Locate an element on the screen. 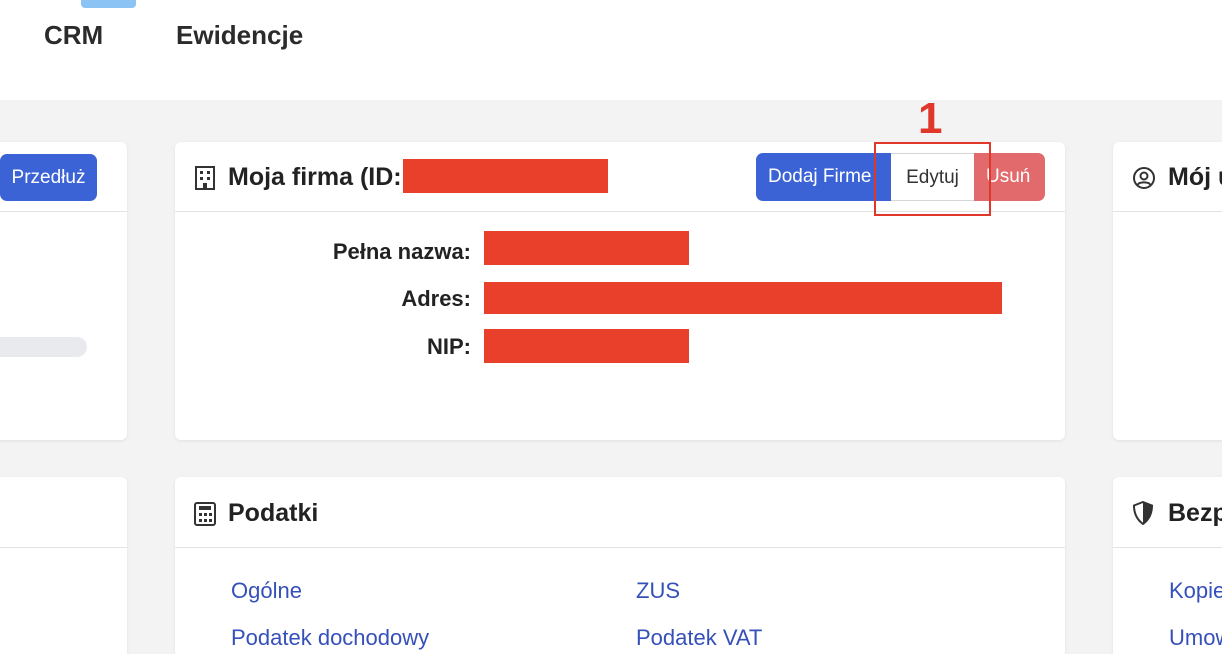  calculator-icon is located at coordinates (205, 516).